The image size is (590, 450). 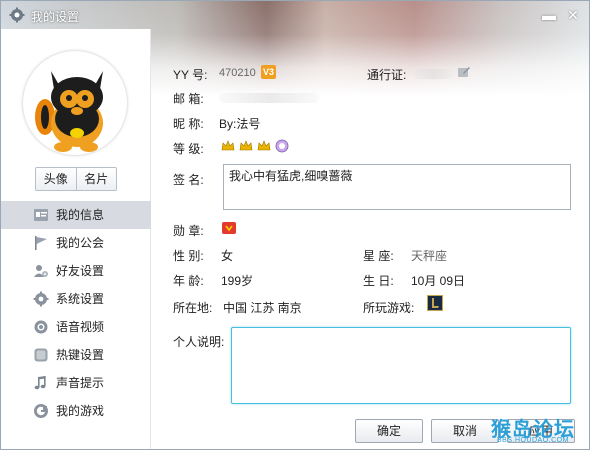 What do you see at coordinates (41, 271) in the screenshot?
I see `friend-gear-icon` at bounding box center [41, 271].